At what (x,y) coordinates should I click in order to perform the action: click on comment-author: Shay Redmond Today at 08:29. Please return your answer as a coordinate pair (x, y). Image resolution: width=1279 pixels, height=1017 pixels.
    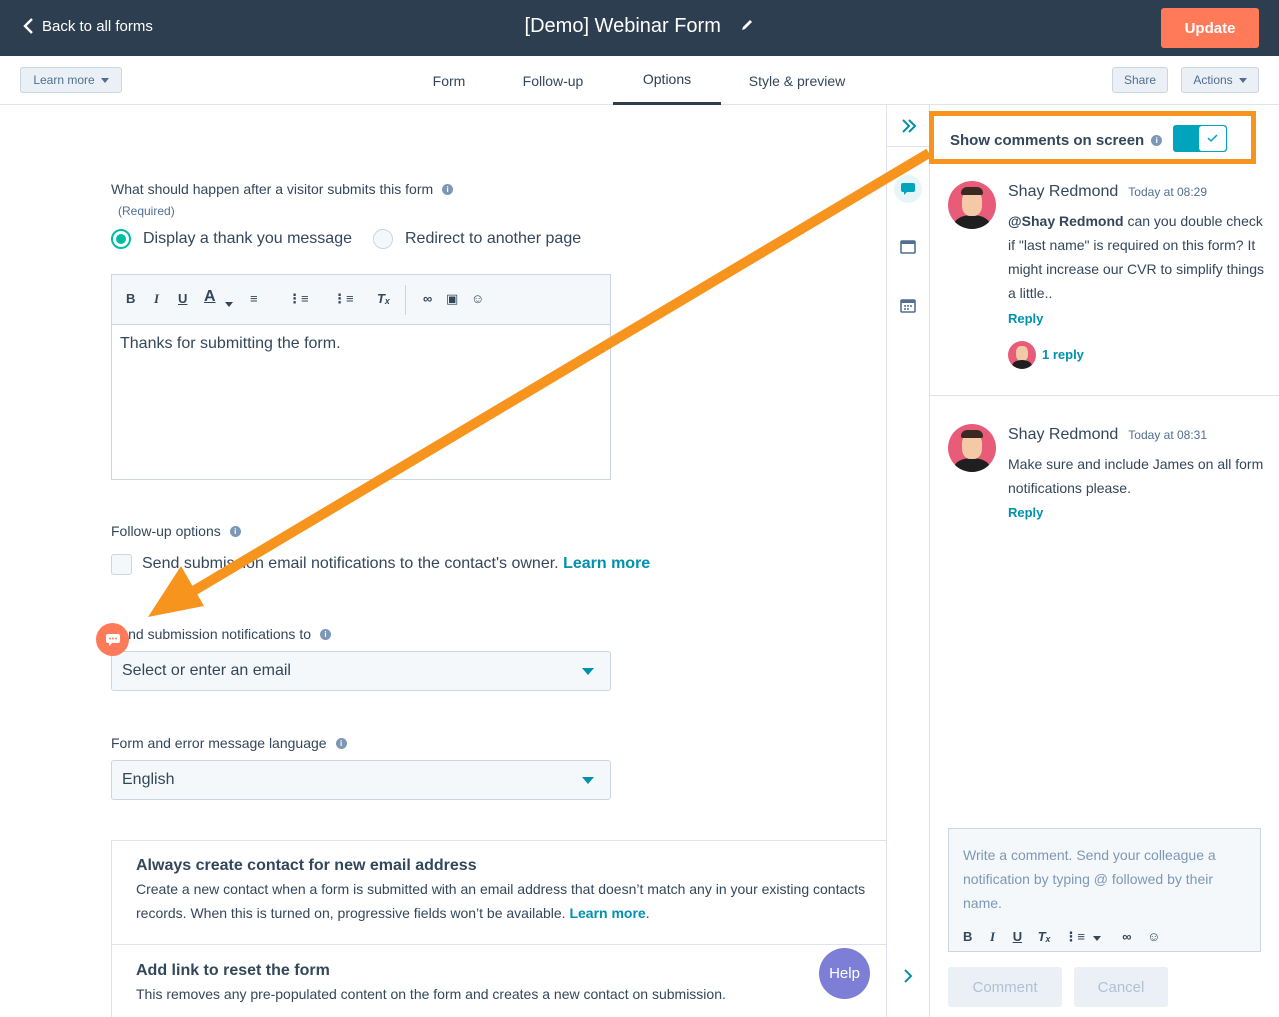
    Looking at the image, I should click on (1107, 192).